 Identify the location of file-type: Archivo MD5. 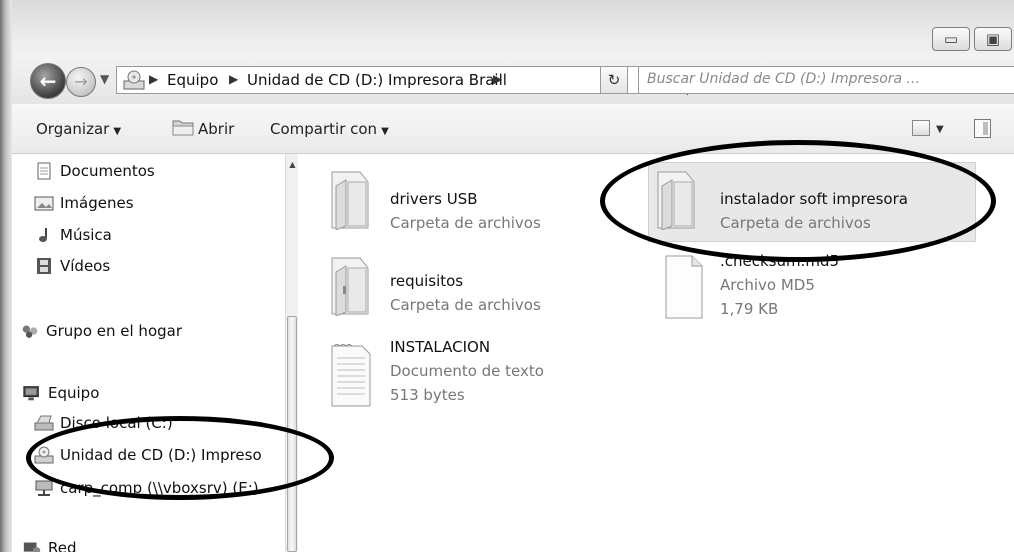
(767, 285).